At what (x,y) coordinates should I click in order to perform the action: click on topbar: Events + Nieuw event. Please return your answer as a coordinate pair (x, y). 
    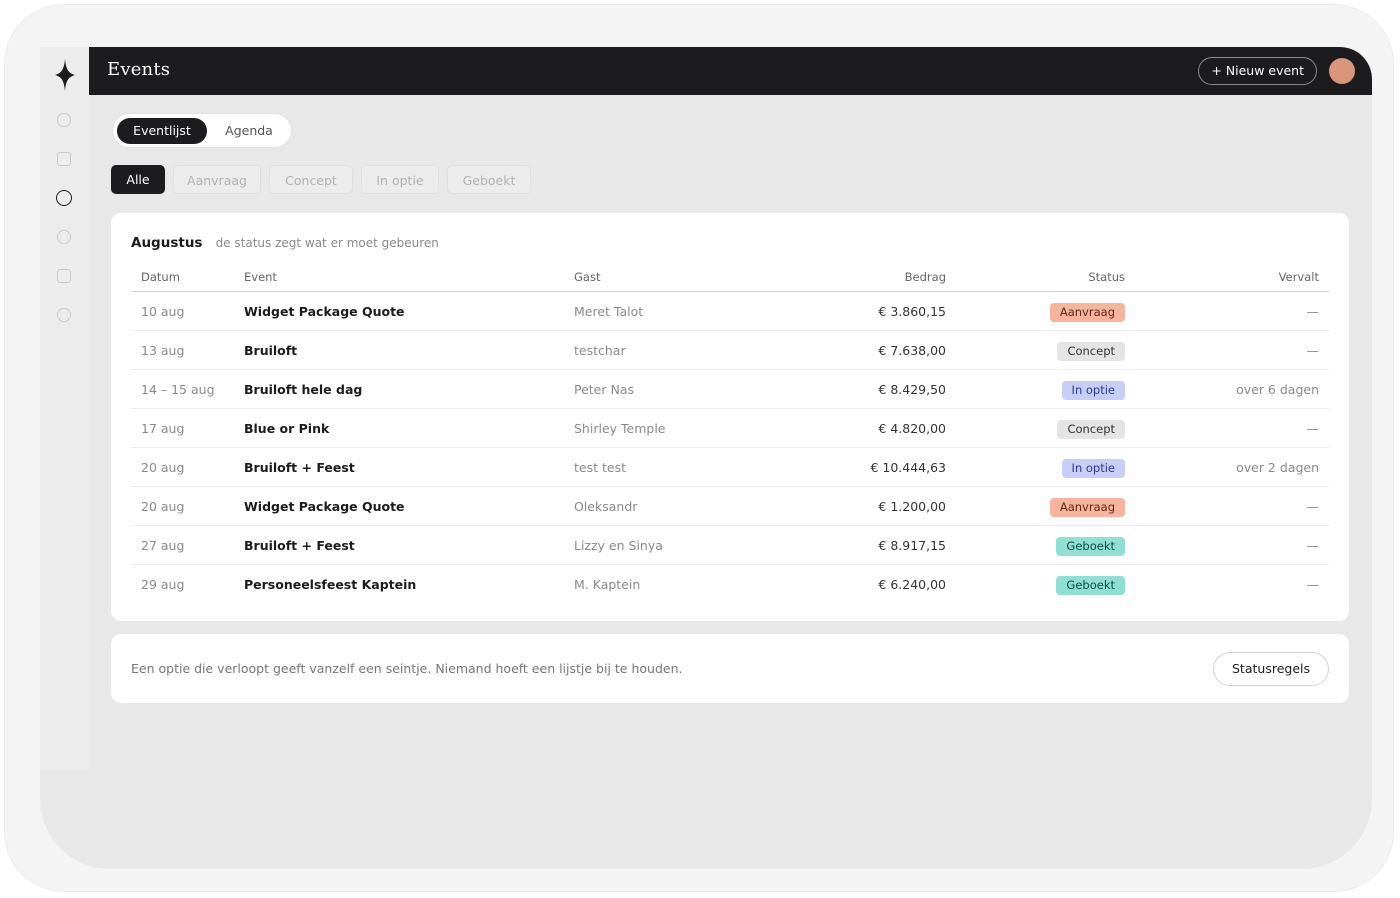
    Looking at the image, I should click on (730, 71).